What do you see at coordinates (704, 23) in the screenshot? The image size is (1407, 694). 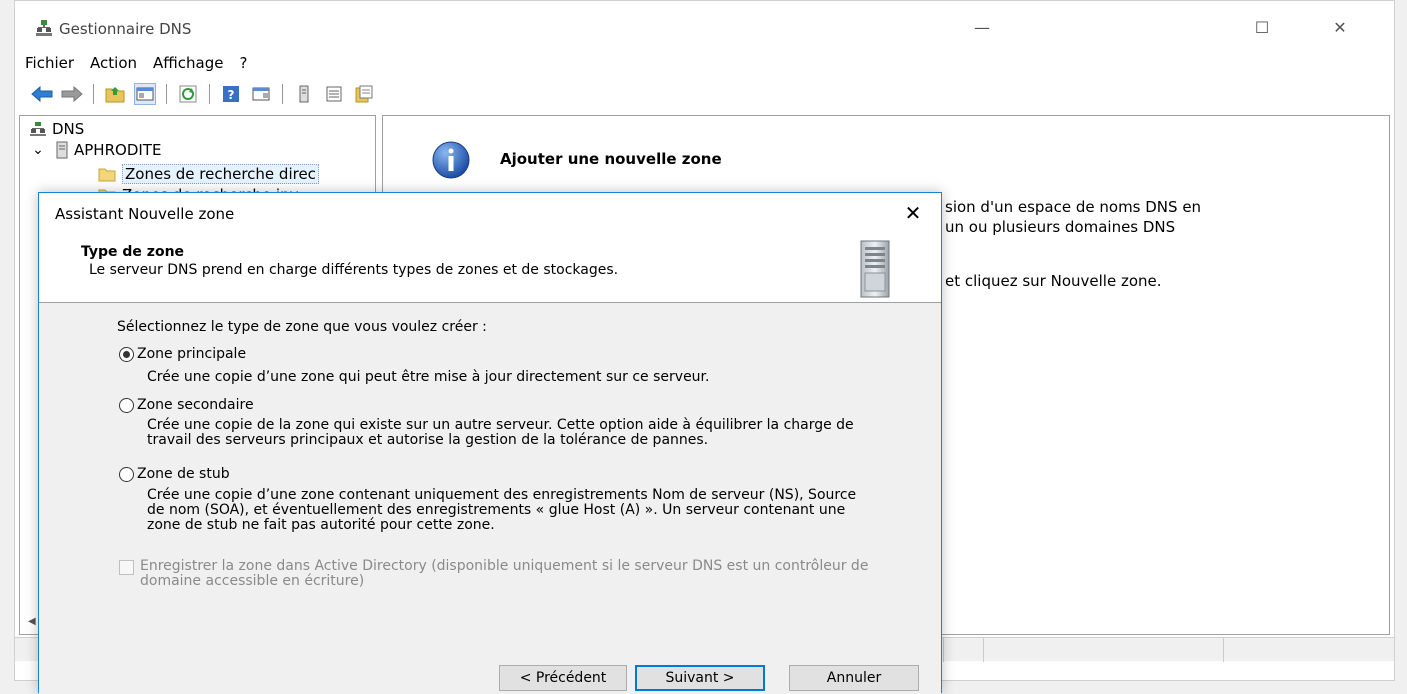 I see `title-bar: Gestionnaire DNS — ☐ ✕` at bounding box center [704, 23].